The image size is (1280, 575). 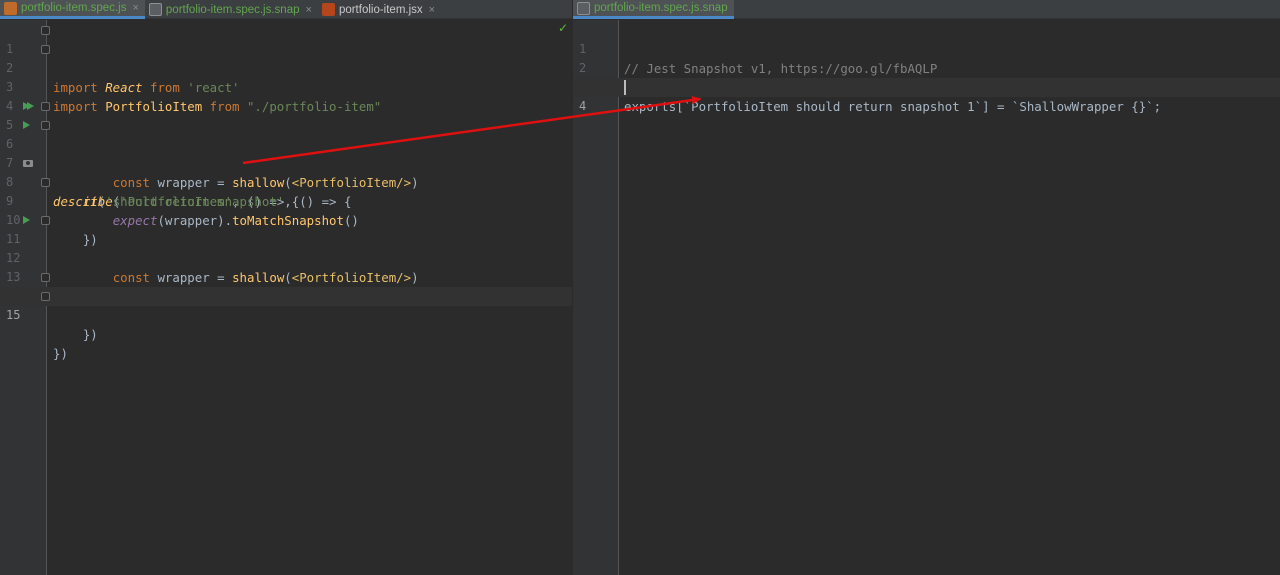 What do you see at coordinates (10, 8) in the screenshot?
I see `js-file-icon` at bounding box center [10, 8].